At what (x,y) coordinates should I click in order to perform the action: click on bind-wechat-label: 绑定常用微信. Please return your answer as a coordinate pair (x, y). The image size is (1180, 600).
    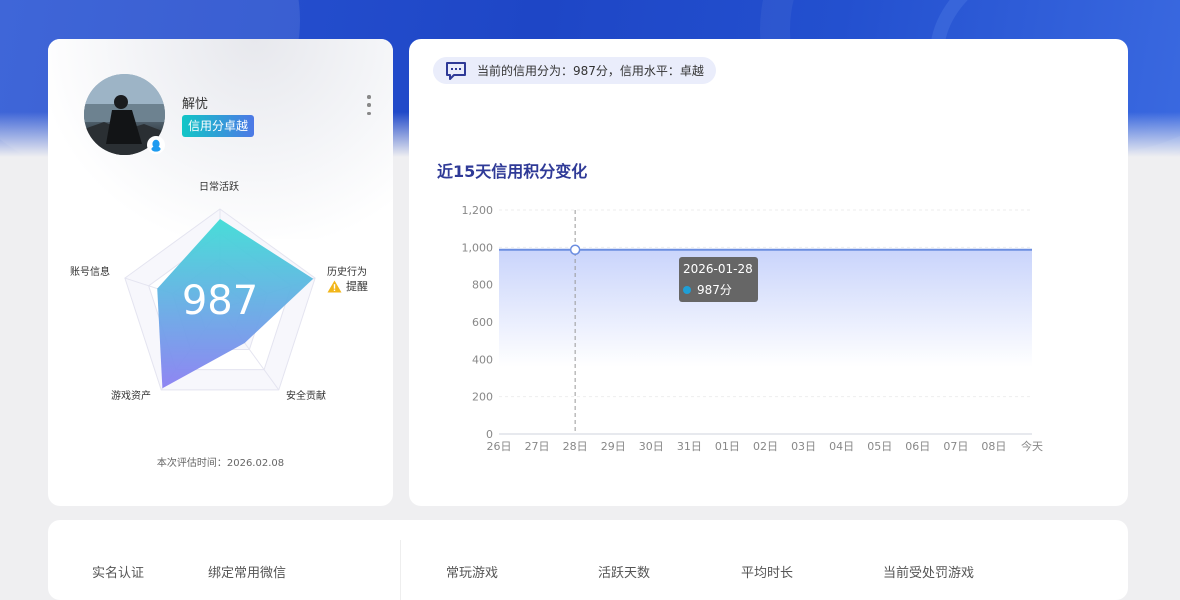
    Looking at the image, I should click on (247, 571).